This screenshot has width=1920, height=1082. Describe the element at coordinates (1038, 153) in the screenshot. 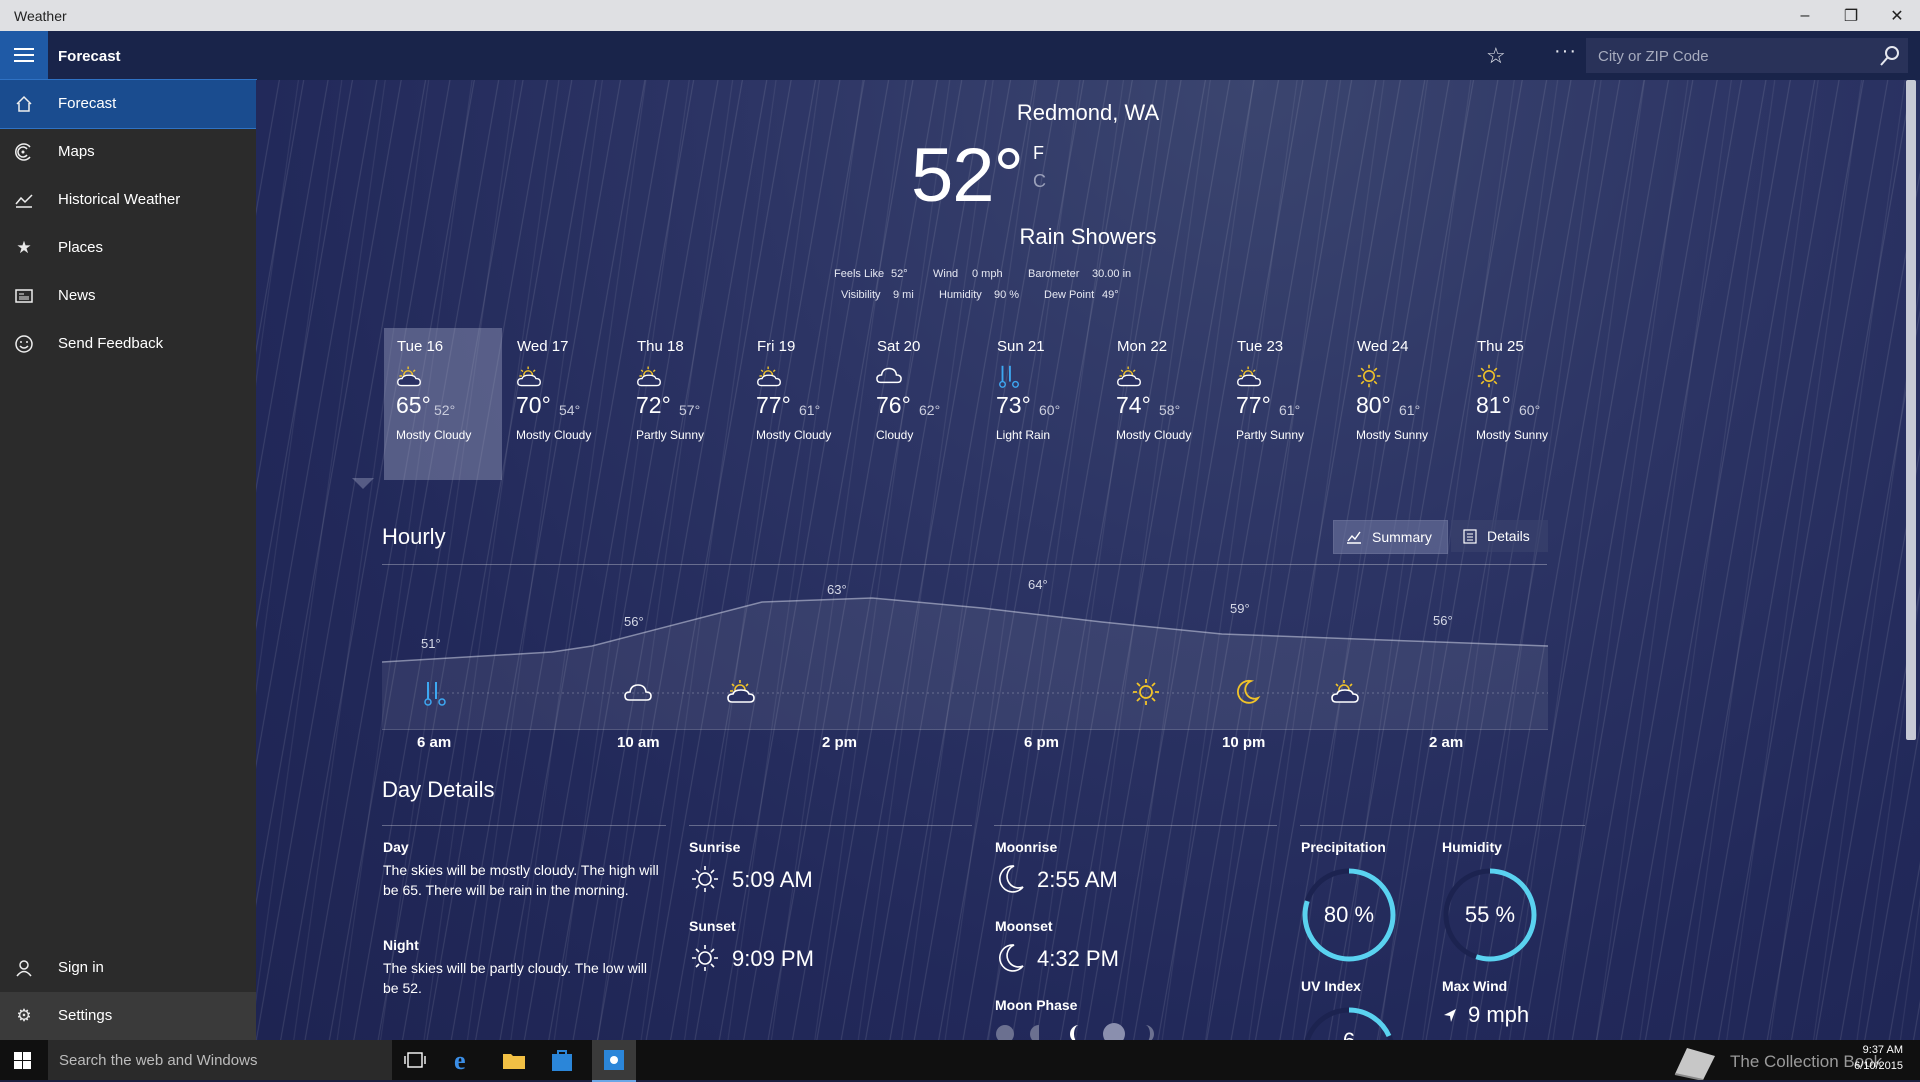

I see `unit-fahrenheit-toggle: F` at that location.